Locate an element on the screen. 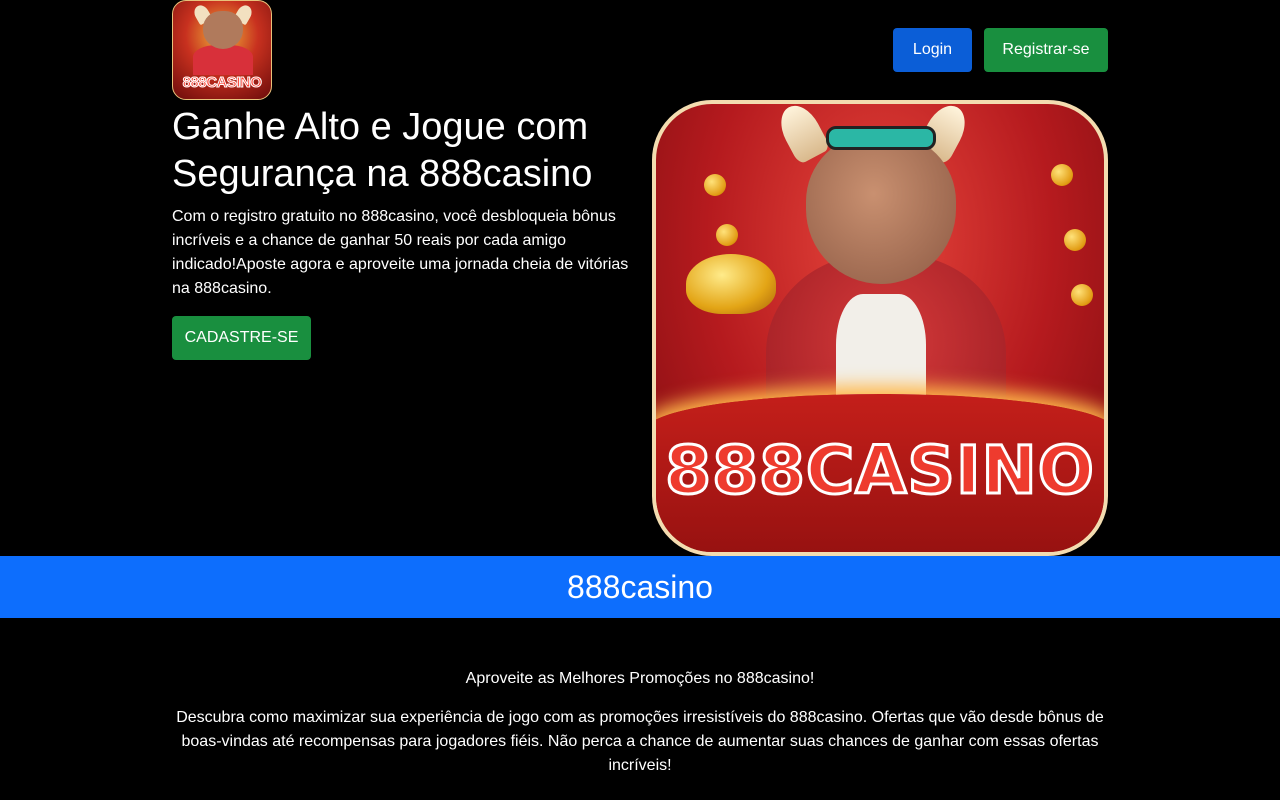 This screenshot has height=800, width=1280. brand-text: 888CASINO is located at coordinates (880, 471).